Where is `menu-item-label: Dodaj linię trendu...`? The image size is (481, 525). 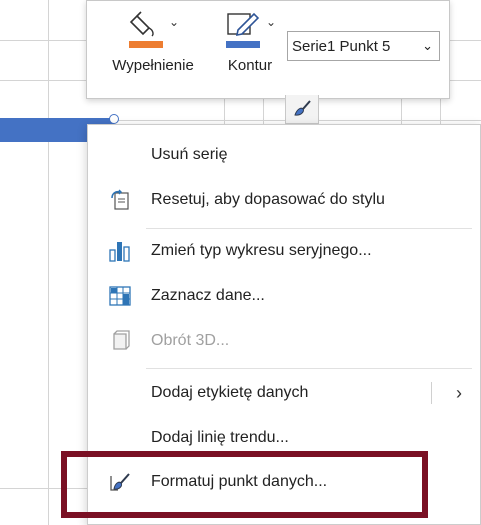 menu-item-label: Dodaj linię trendu... is located at coordinates (220, 437).